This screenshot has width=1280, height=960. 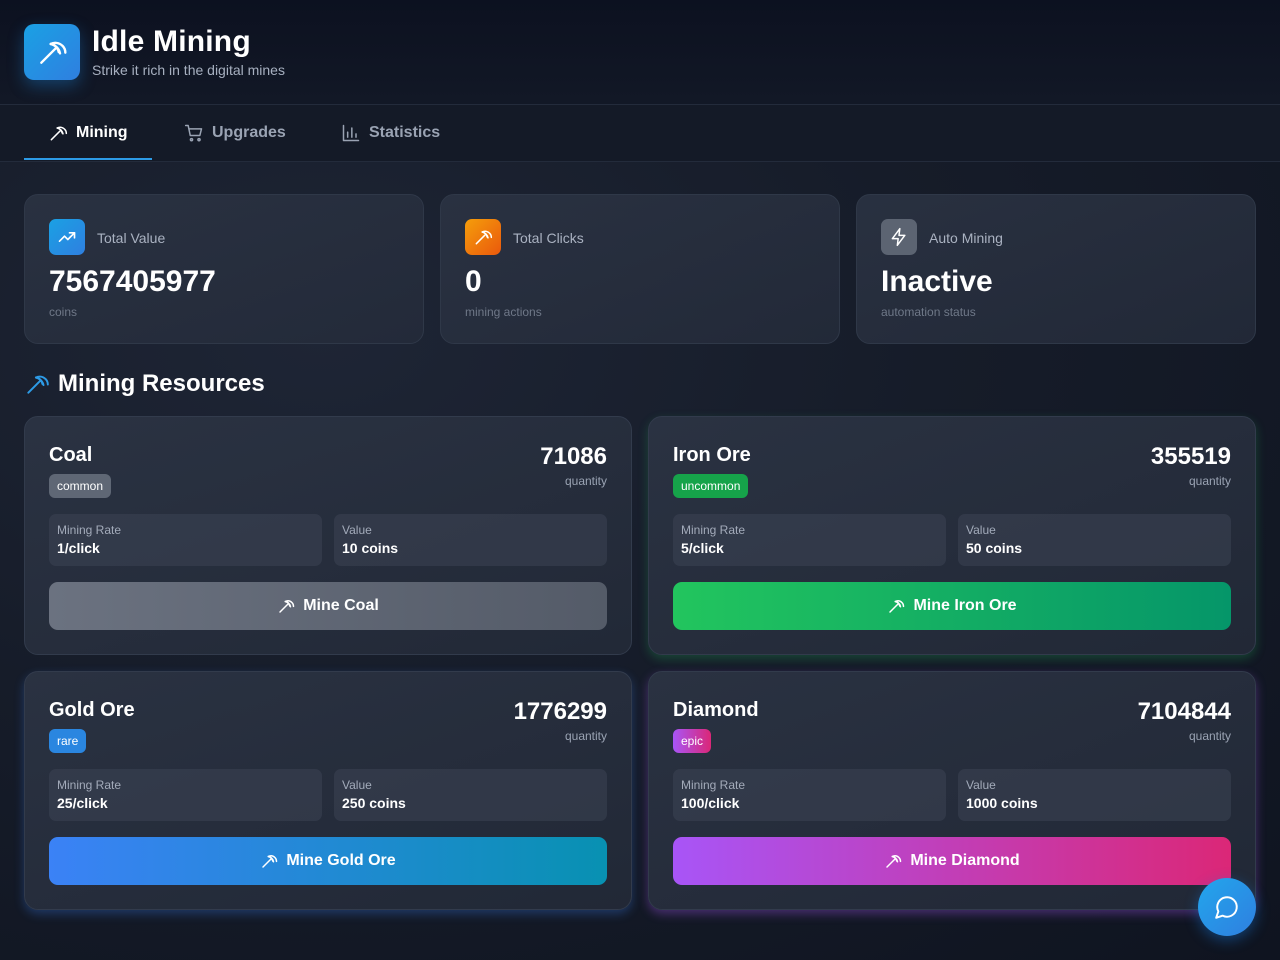 I want to click on rarity-badge: uncommon, so click(x=711, y=486).